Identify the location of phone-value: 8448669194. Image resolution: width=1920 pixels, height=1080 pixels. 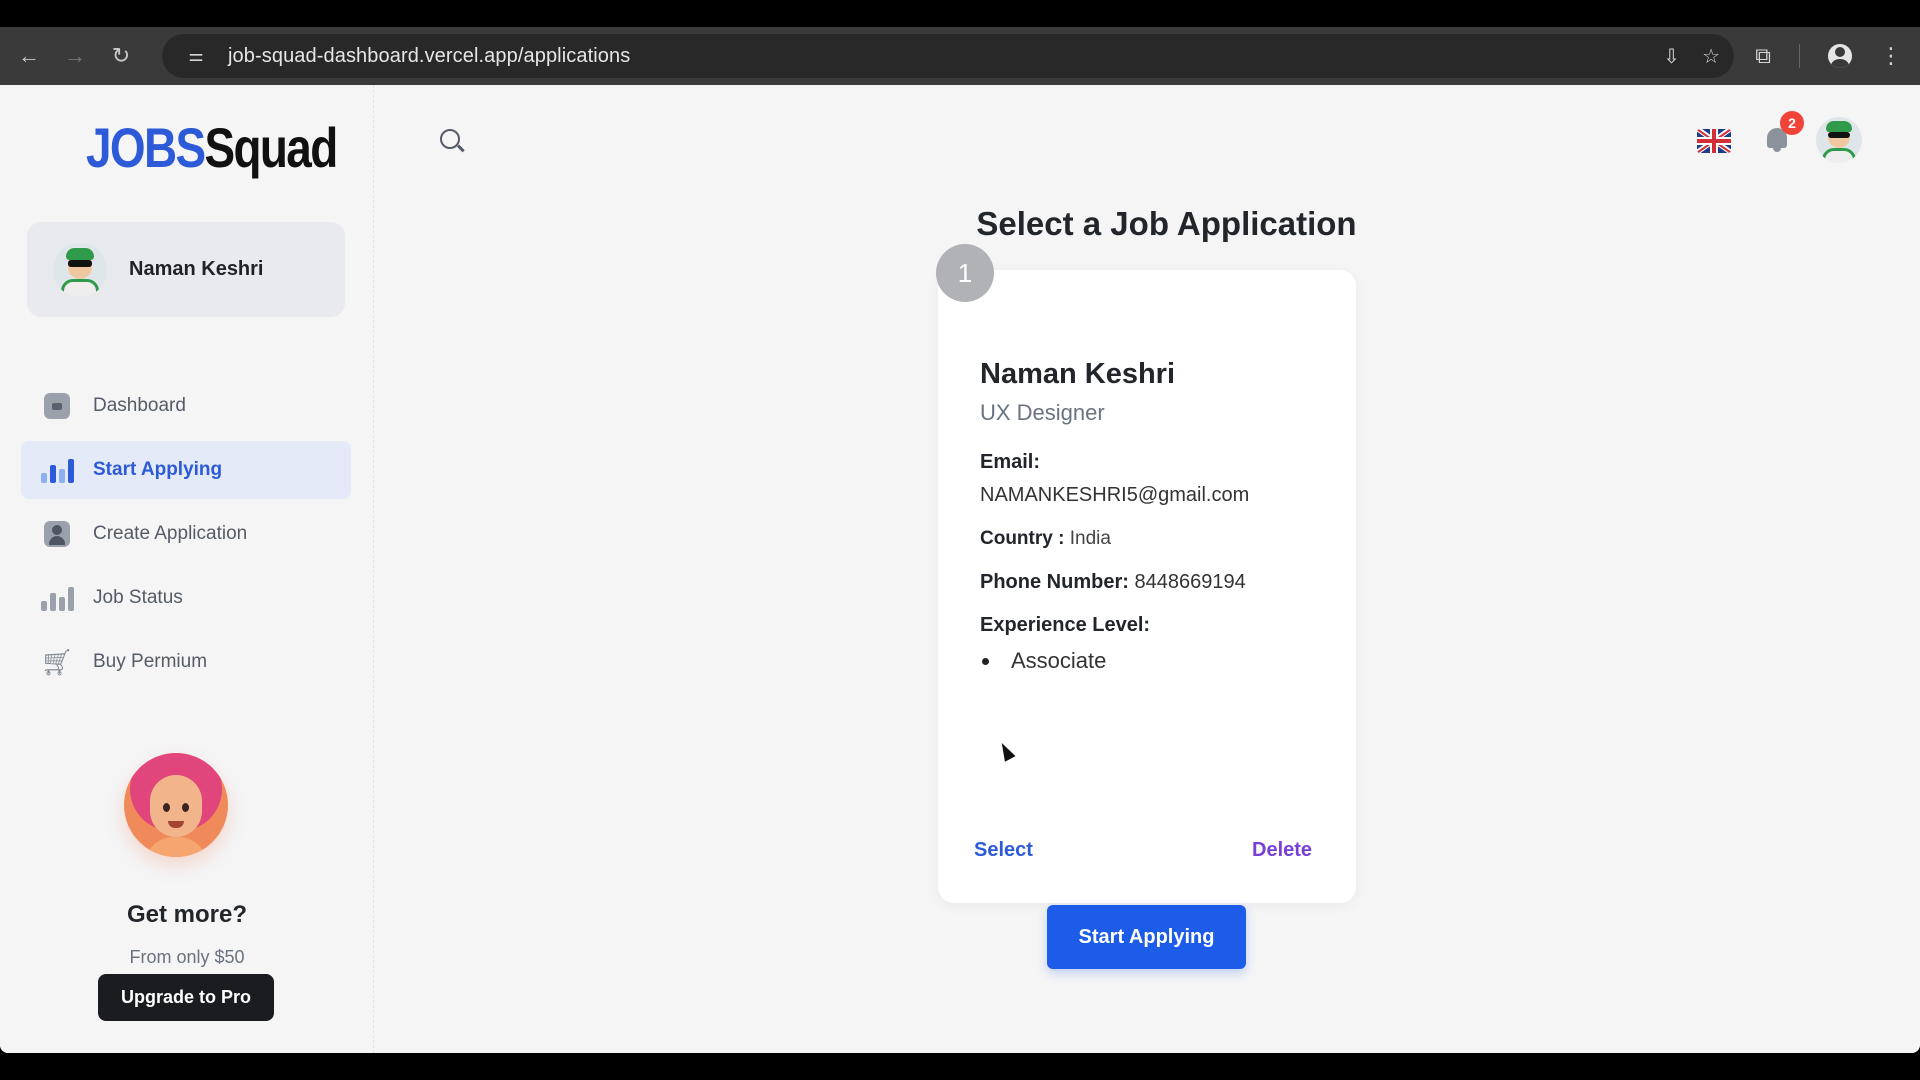
(1190, 582).